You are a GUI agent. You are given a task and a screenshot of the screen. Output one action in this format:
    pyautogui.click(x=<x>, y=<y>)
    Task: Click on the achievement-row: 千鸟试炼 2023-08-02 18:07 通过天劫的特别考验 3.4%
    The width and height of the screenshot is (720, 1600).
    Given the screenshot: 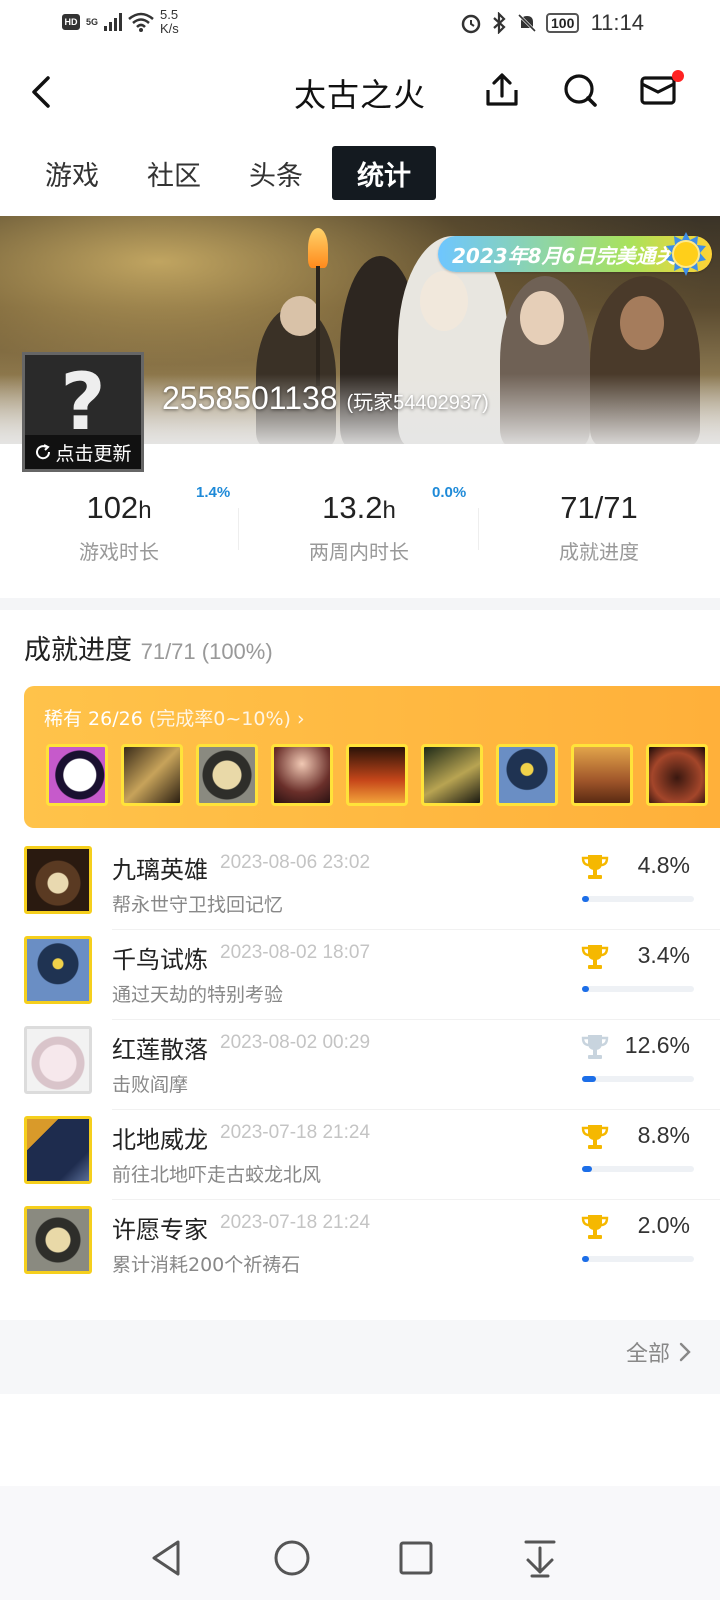 What is the action you would take?
    pyautogui.click(x=360, y=974)
    